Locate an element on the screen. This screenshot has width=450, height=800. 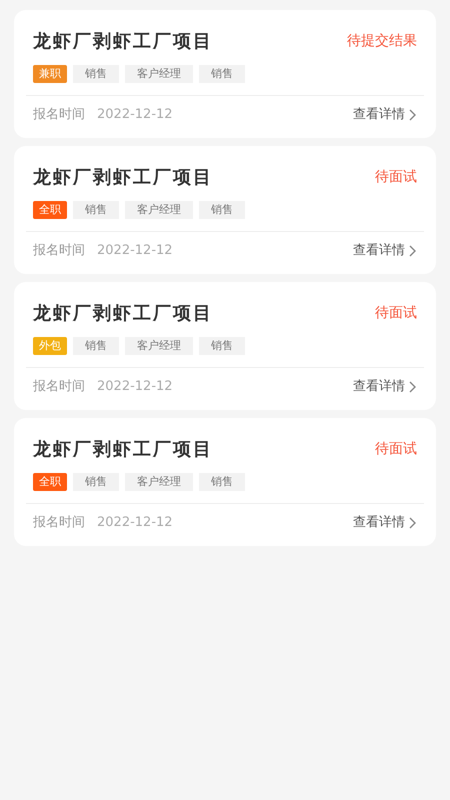
job-type-tag: 外包 is located at coordinates (50, 346).